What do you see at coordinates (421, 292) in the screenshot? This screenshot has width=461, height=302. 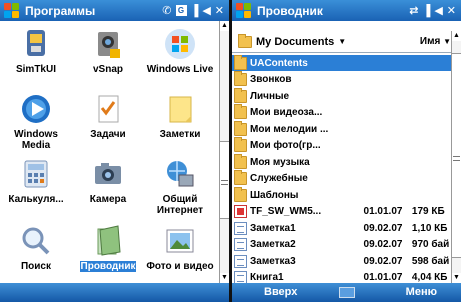 I see `menu-softkey: Меню` at bounding box center [421, 292].